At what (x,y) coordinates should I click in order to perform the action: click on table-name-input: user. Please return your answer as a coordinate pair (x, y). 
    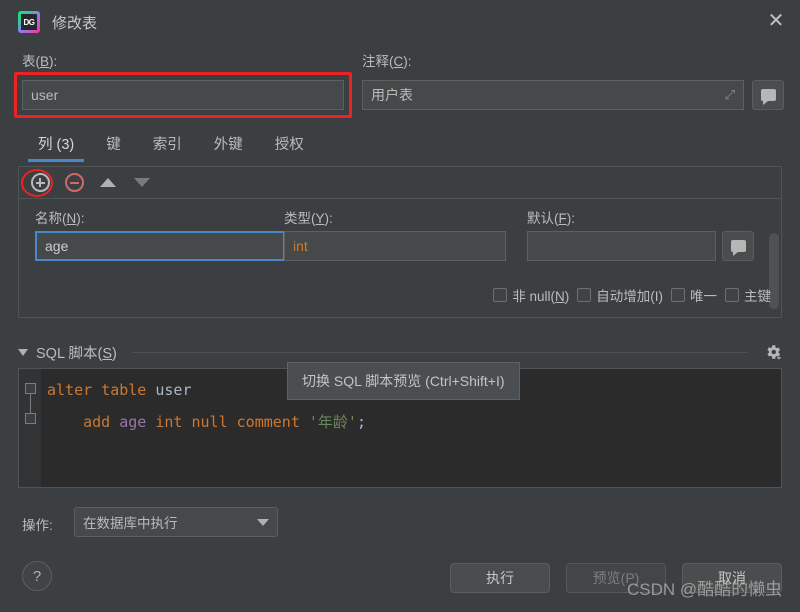
    Looking at the image, I should click on (183, 95).